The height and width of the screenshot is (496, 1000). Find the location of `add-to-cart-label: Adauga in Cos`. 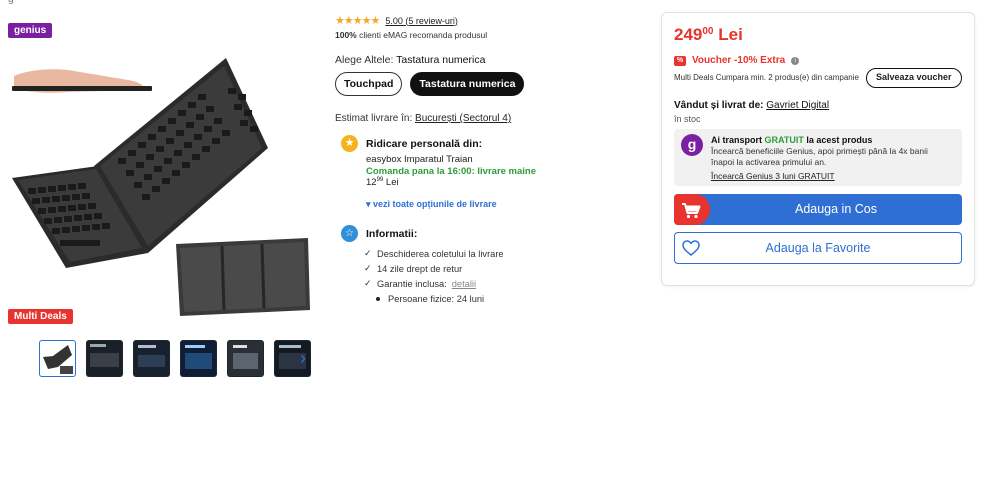

add-to-cart-label: Adauga in Cos is located at coordinates (835, 209).